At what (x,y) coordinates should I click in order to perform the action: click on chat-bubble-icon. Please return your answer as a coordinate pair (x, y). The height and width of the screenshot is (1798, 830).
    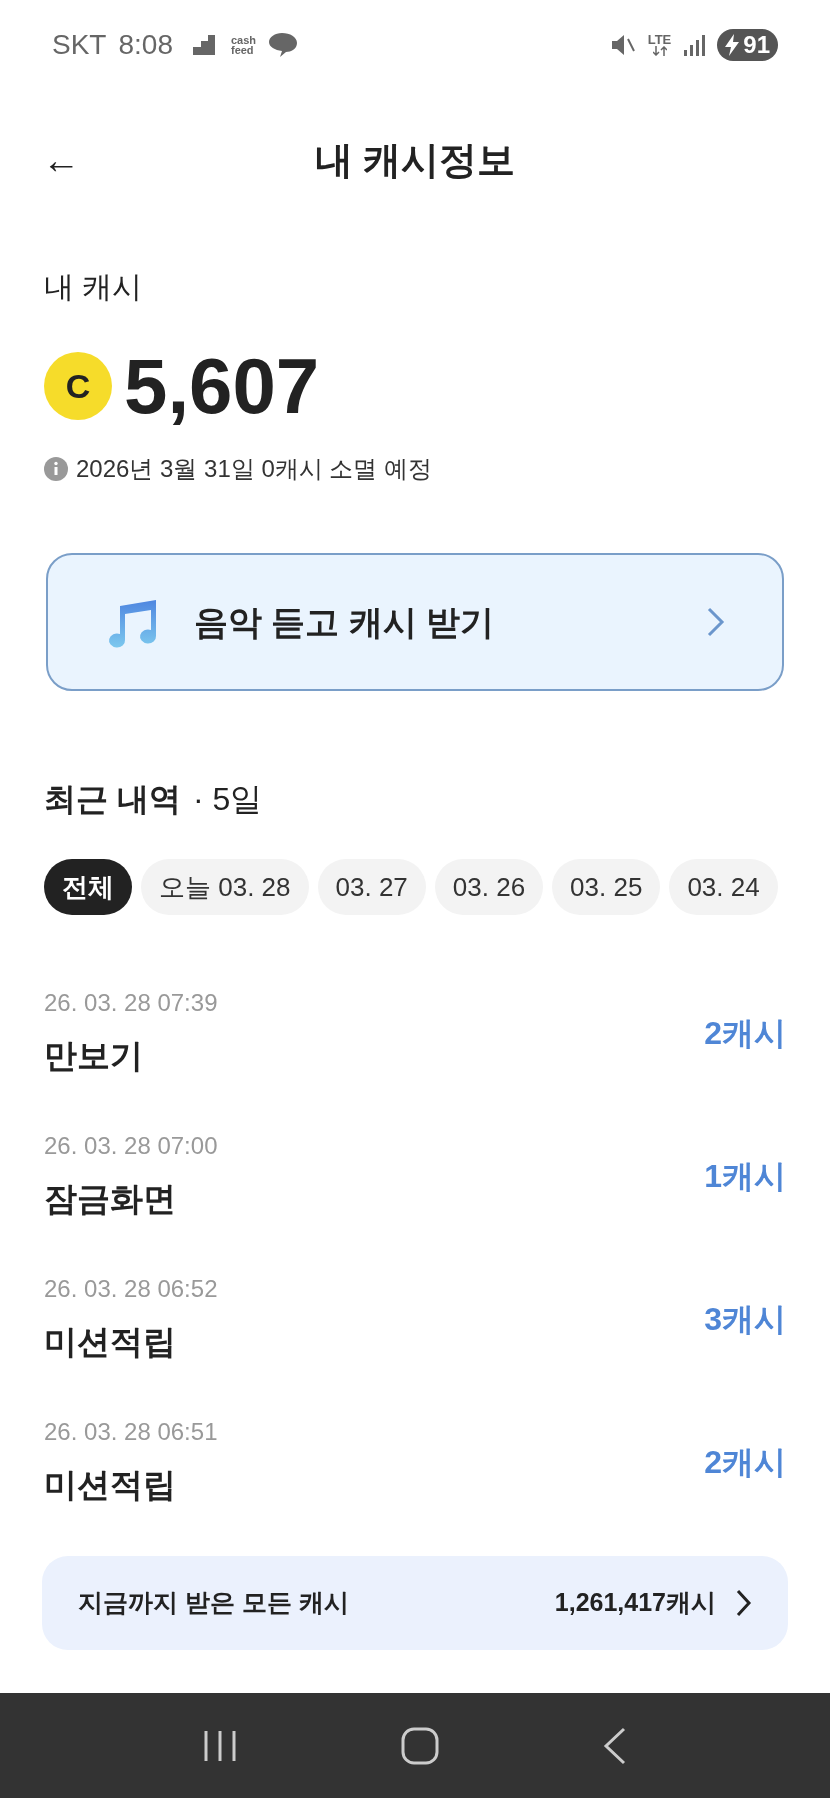
    Looking at the image, I should click on (283, 45).